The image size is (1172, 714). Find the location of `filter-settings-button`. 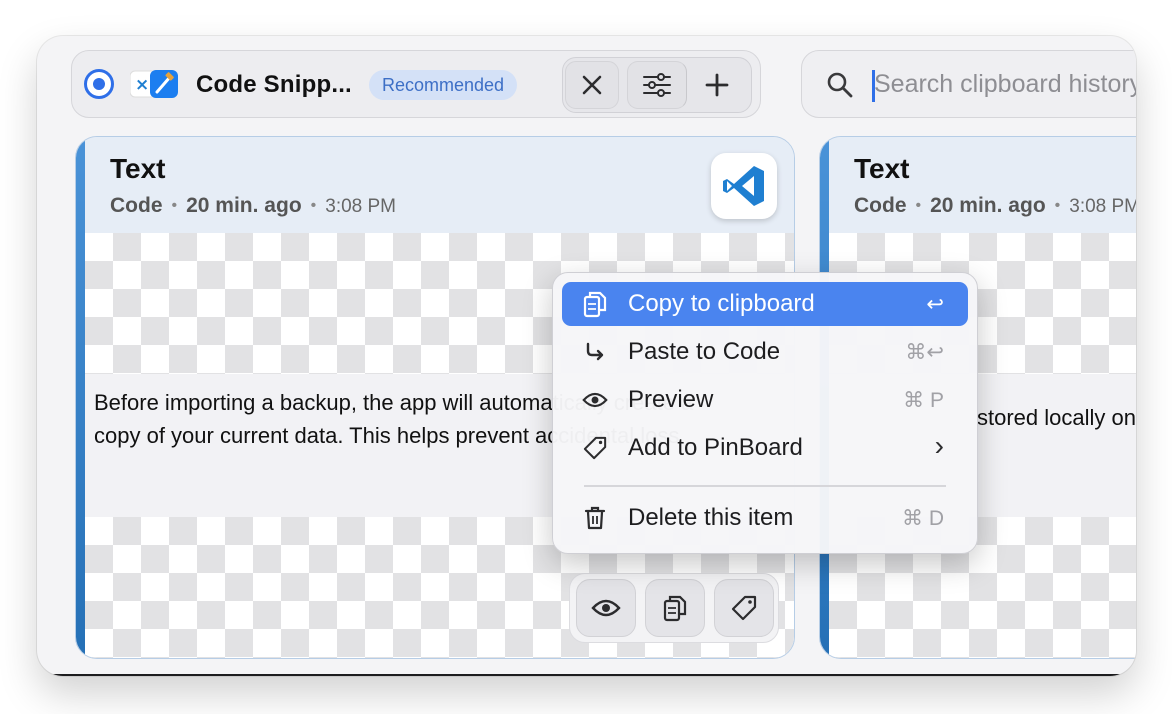

filter-settings-button is located at coordinates (657, 85).